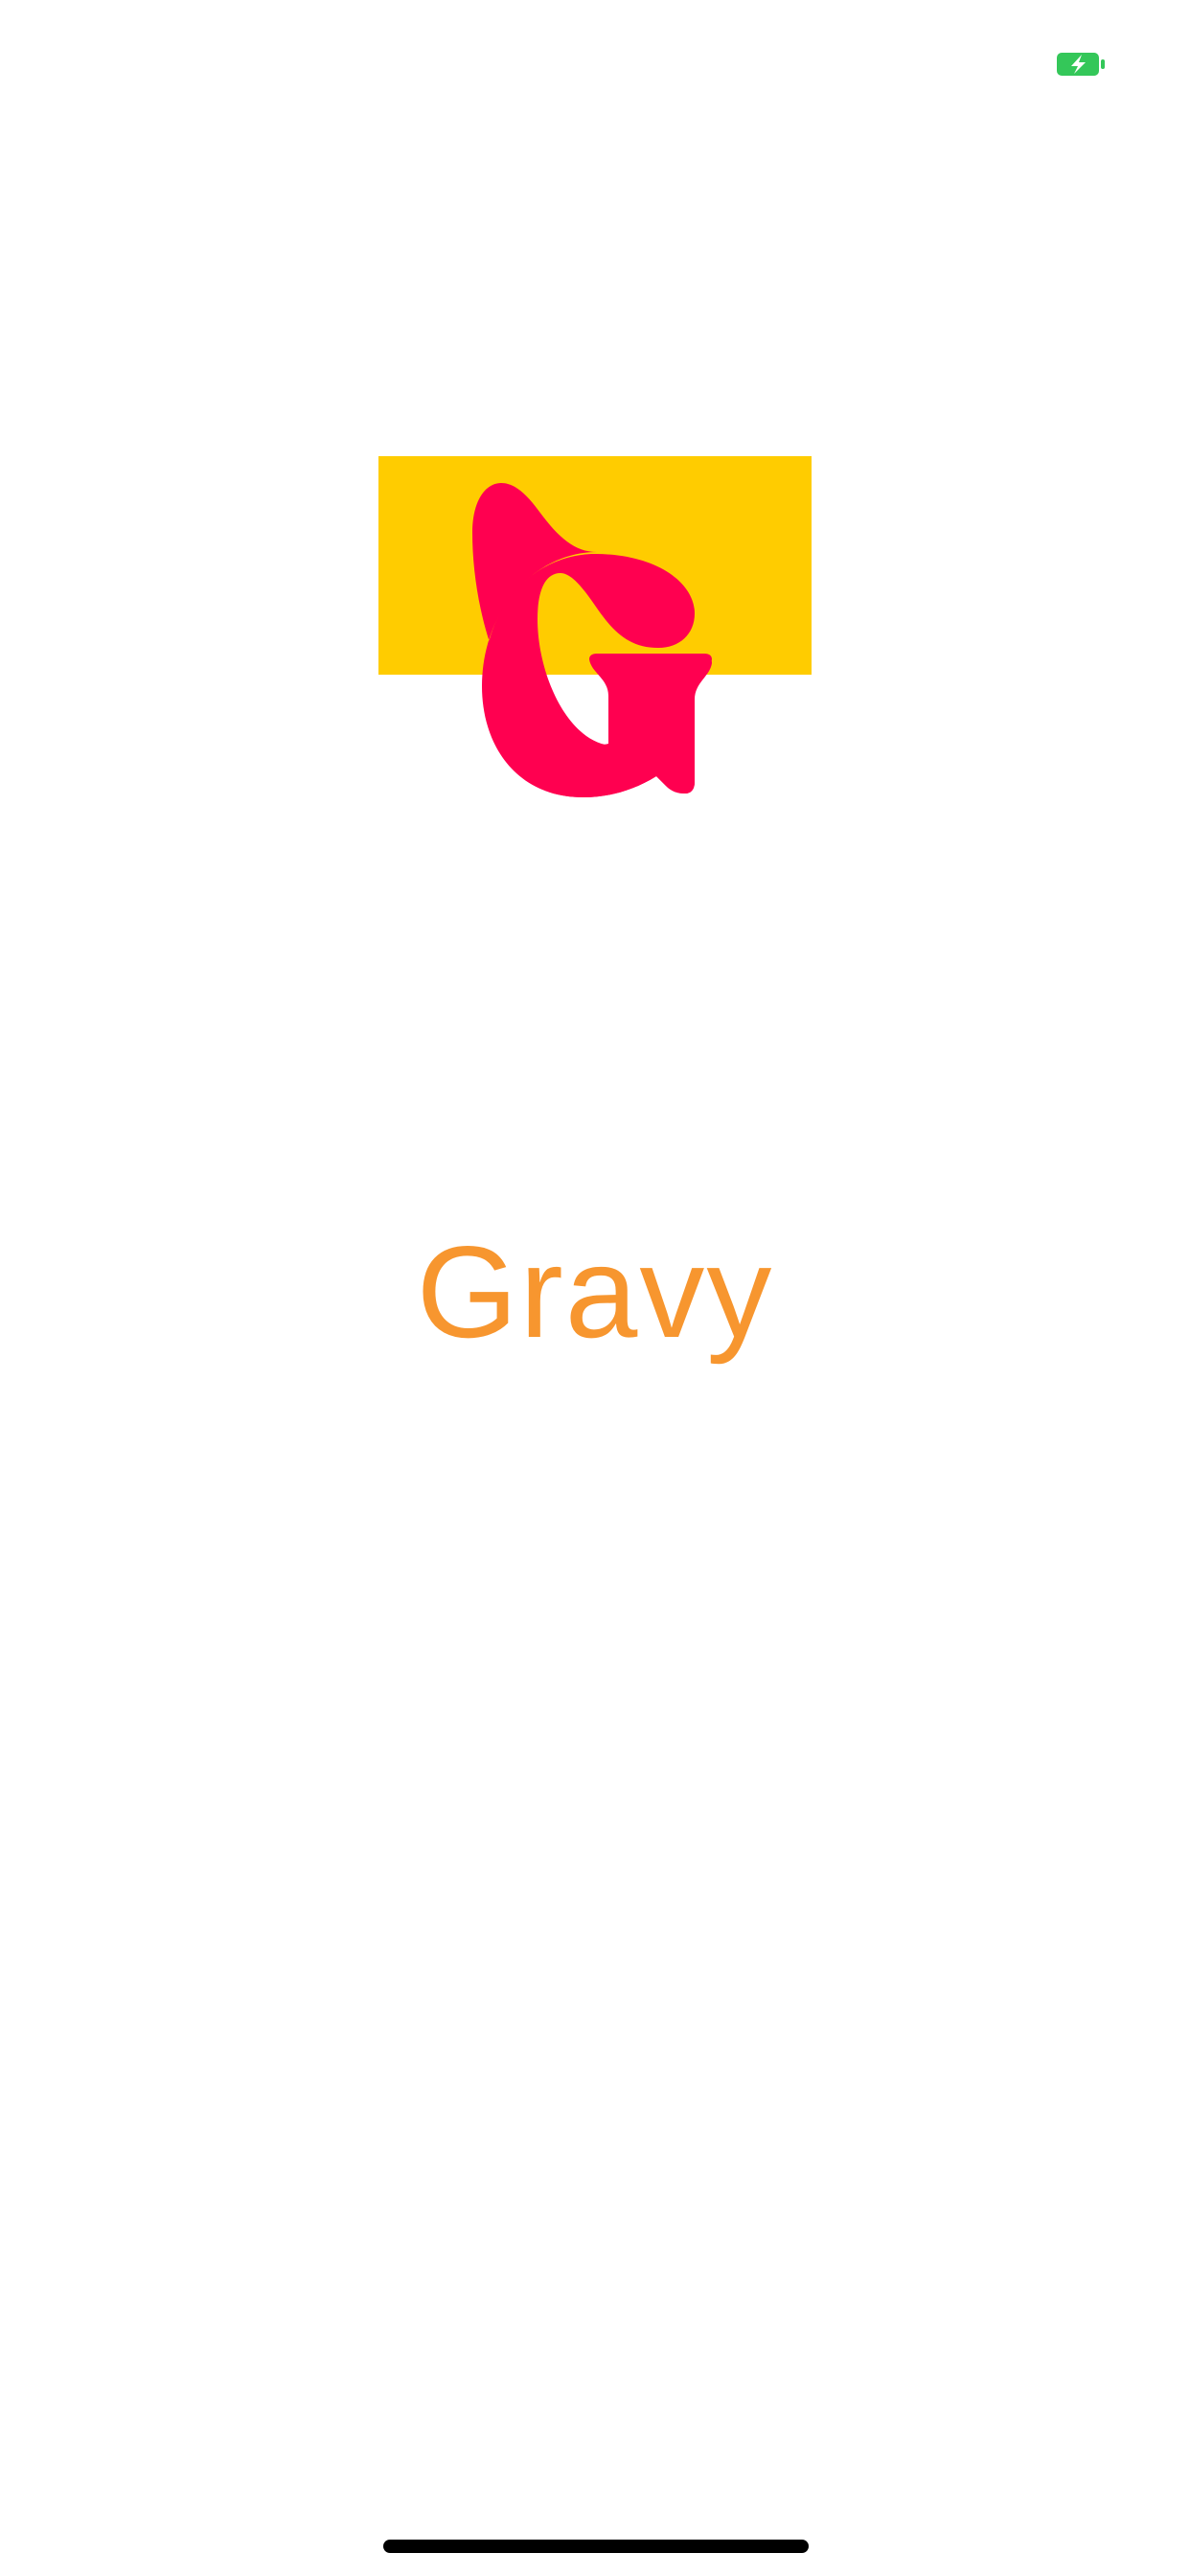 This screenshot has height=2576, width=1190. Describe the element at coordinates (596, 2546) in the screenshot. I see `home-indicator` at that location.